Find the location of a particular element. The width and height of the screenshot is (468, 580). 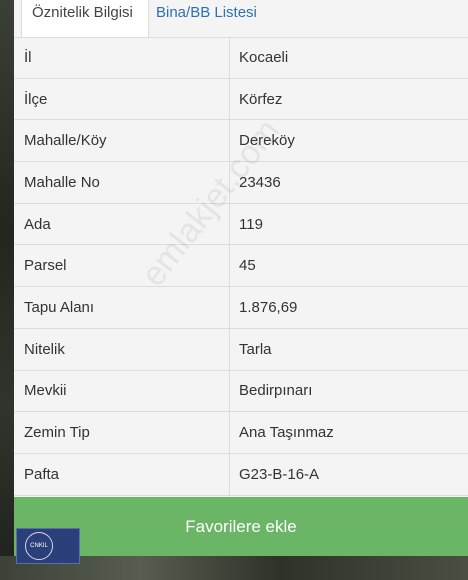

table-row: Pafta G23-B-16-A is located at coordinates (241, 474).